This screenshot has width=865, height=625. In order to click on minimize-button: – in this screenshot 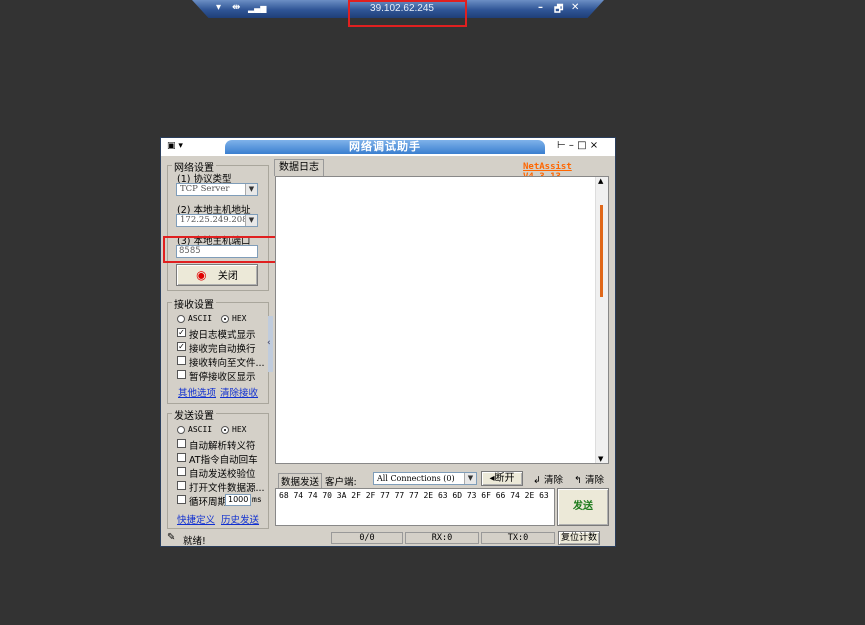, I will do `click(571, 145)`.